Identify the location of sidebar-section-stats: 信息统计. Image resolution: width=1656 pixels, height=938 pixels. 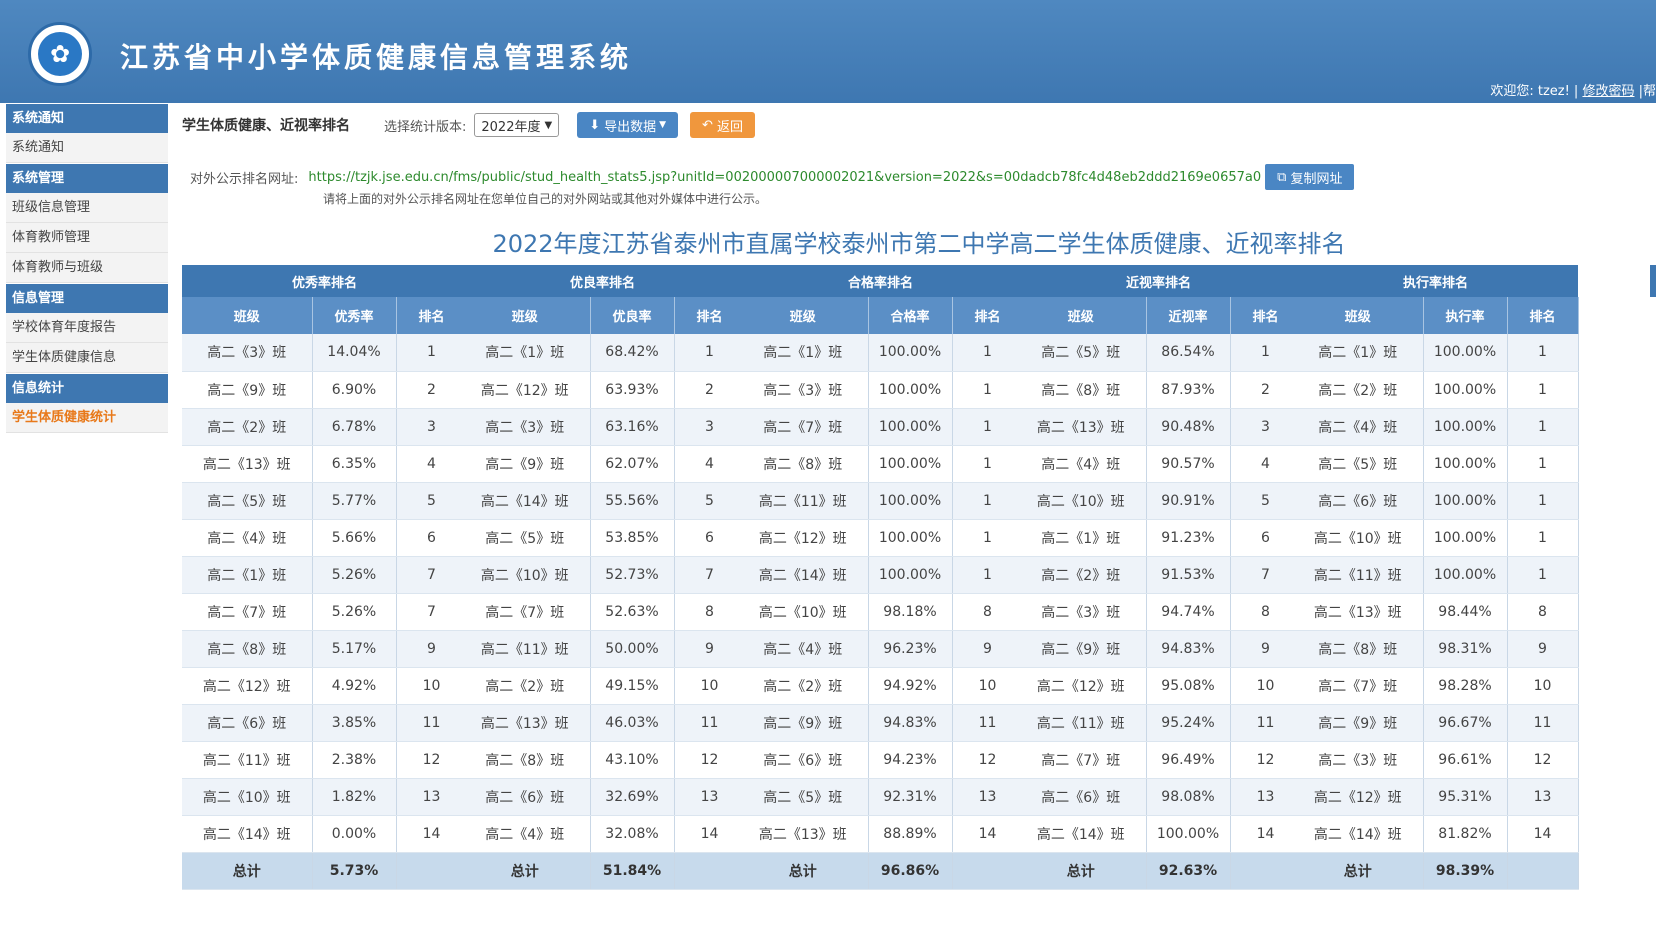
(87, 388).